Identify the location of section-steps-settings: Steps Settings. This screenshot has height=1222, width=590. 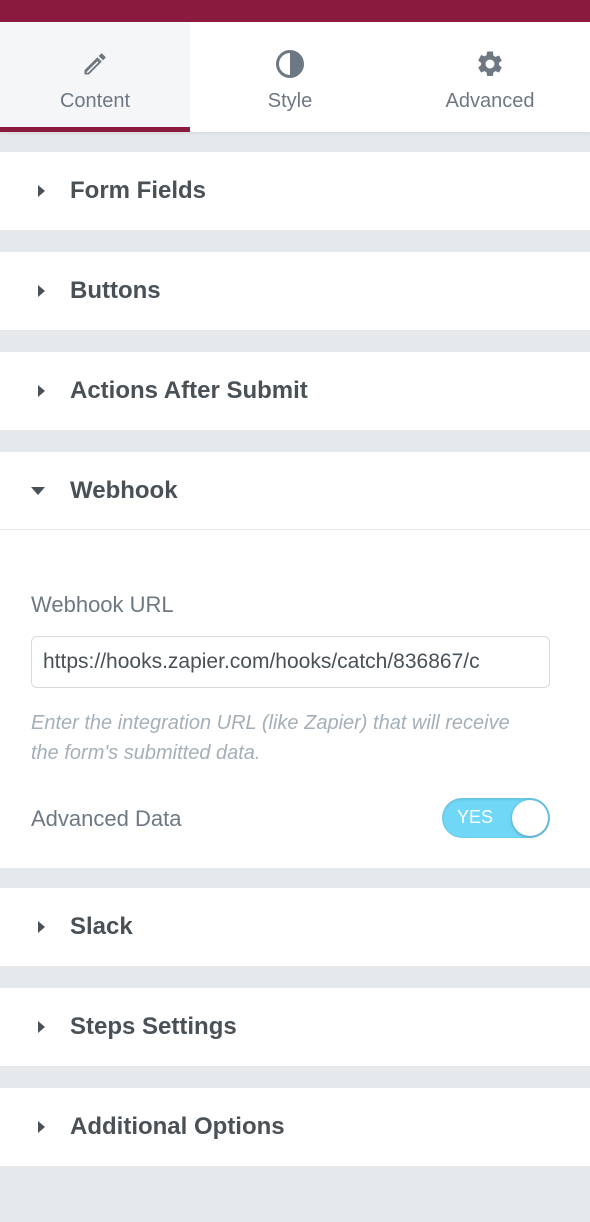
(295, 1027).